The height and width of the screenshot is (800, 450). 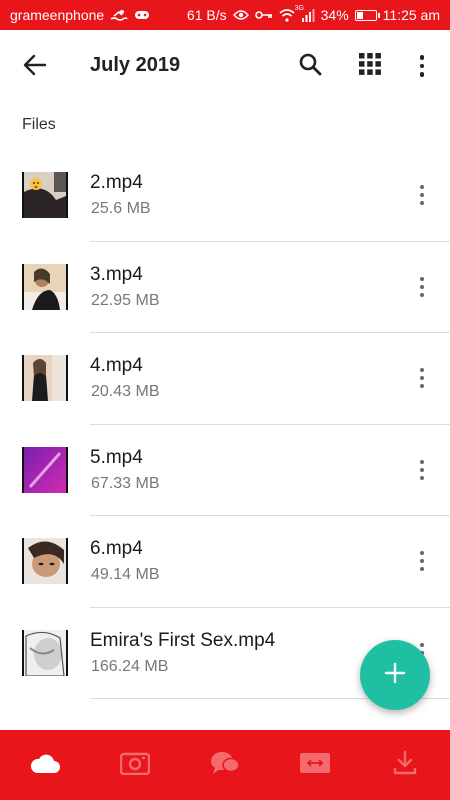 What do you see at coordinates (287, 15) in the screenshot?
I see `wifi-icon` at bounding box center [287, 15].